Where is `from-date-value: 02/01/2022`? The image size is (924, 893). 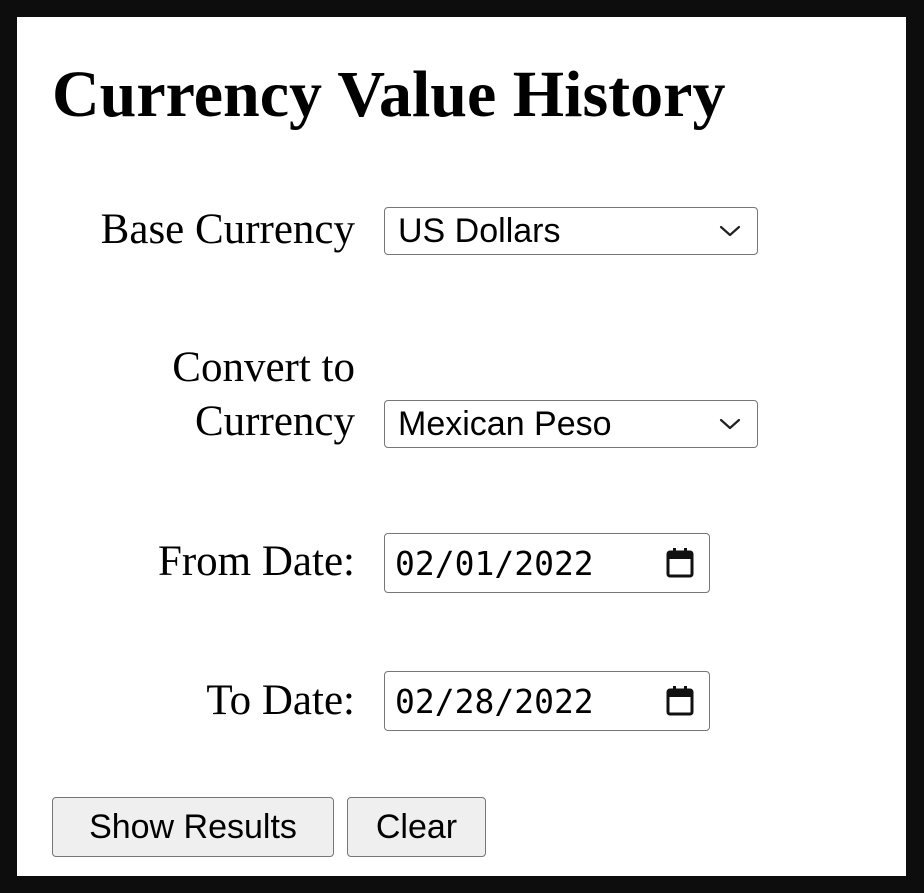 from-date-value: 02/01/2022 is located at coordinates (524, 563).